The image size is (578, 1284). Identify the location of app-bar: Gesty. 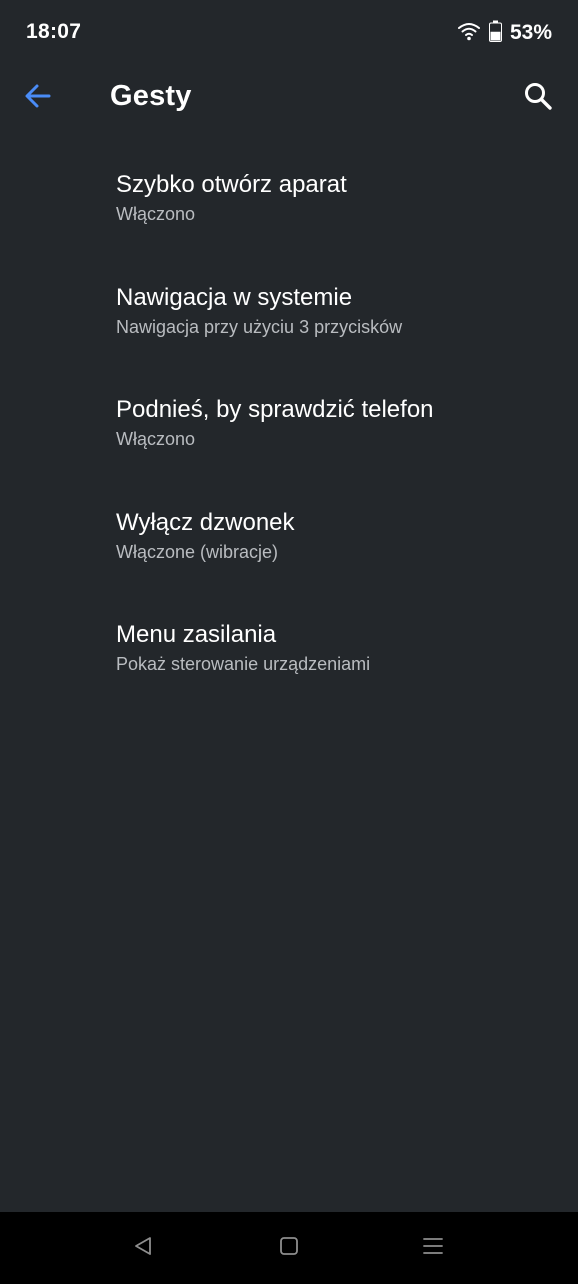
(289, 98).